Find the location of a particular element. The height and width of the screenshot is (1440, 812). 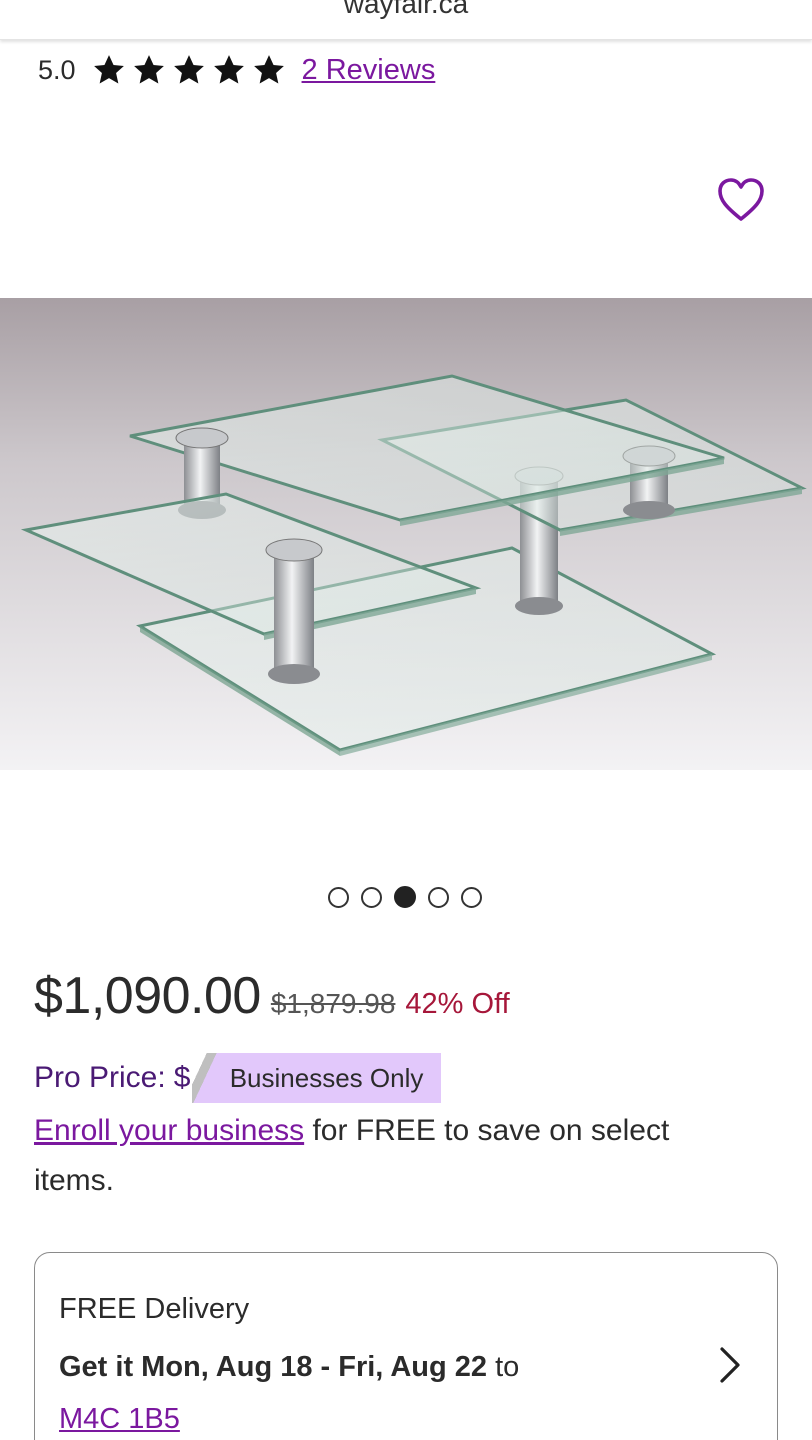

heart-icon is located at coordinates (741, 200).